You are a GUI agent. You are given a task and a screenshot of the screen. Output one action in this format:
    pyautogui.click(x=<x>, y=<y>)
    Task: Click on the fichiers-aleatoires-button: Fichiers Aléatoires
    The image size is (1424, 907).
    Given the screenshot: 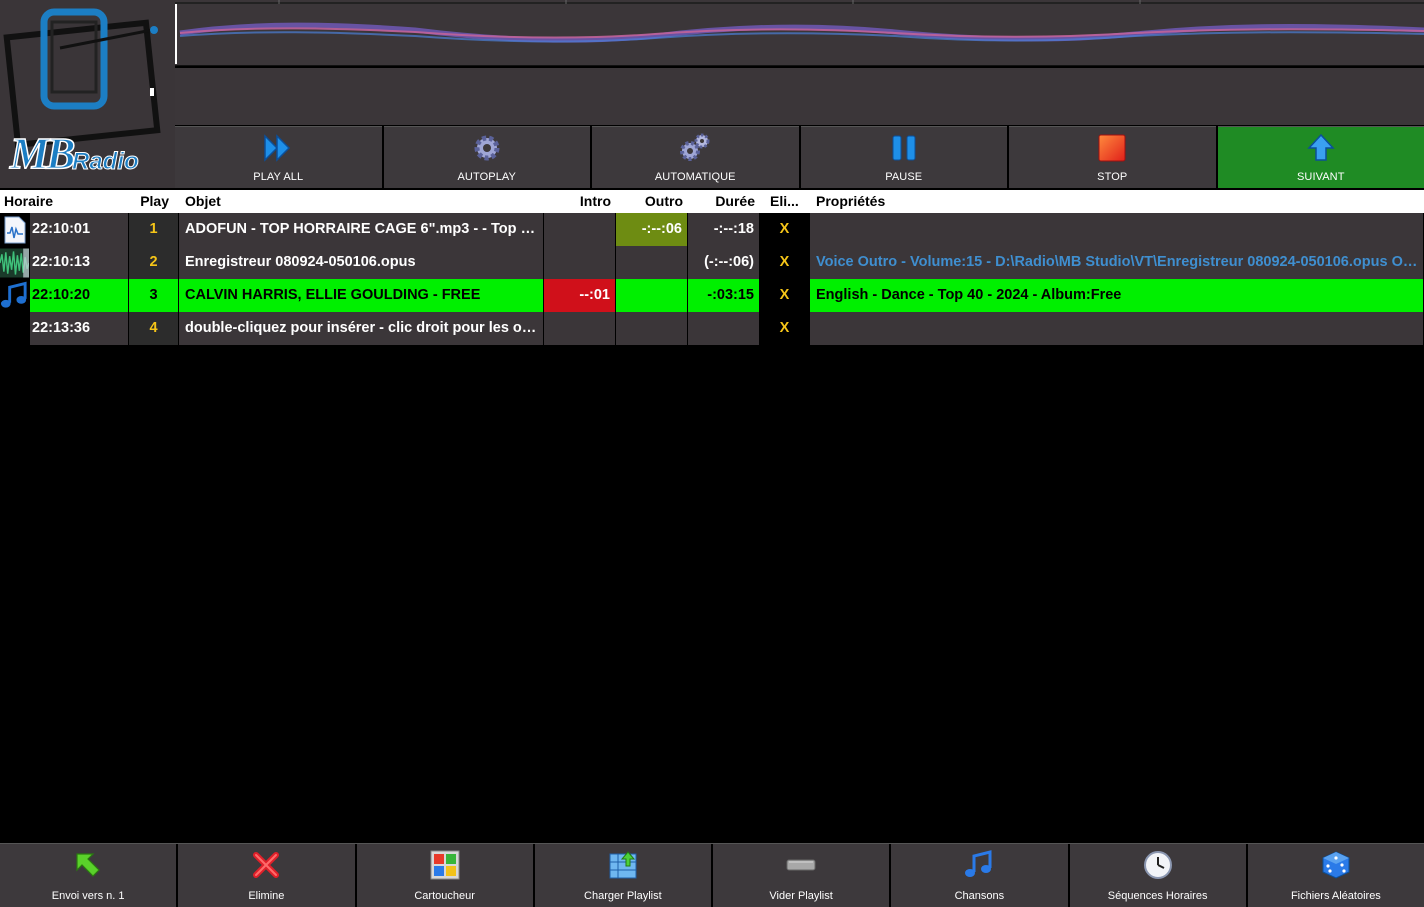 What is the action you would take?
    pyautogui.click(x=1335, y=875)
    